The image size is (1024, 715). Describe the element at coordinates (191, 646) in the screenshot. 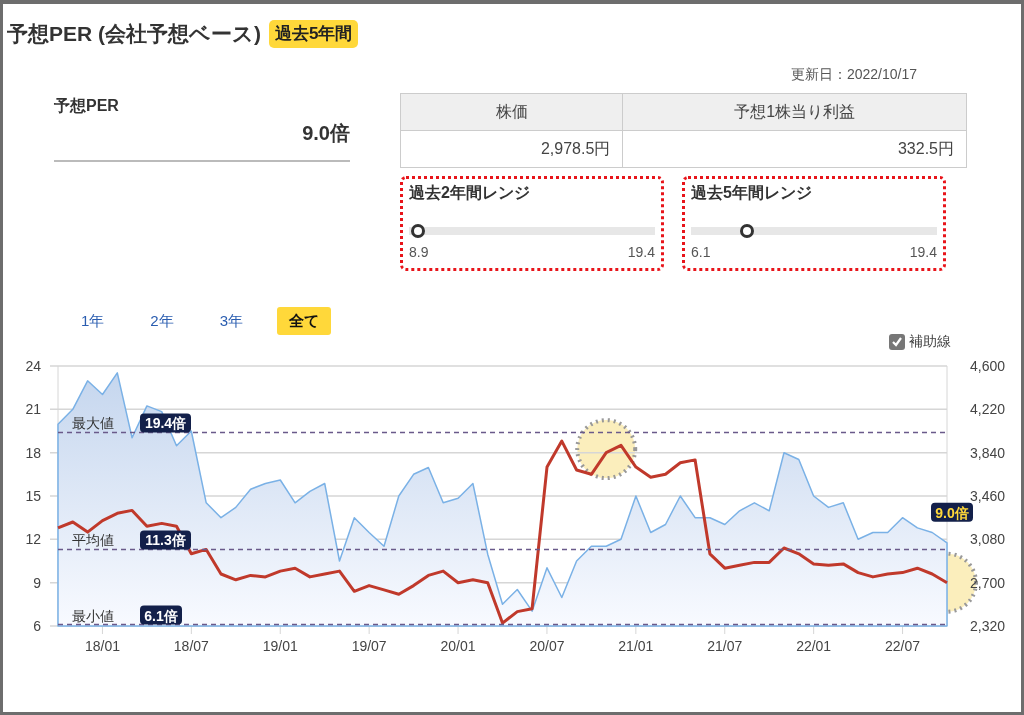

I see `axis-label: 18/07` at that location.